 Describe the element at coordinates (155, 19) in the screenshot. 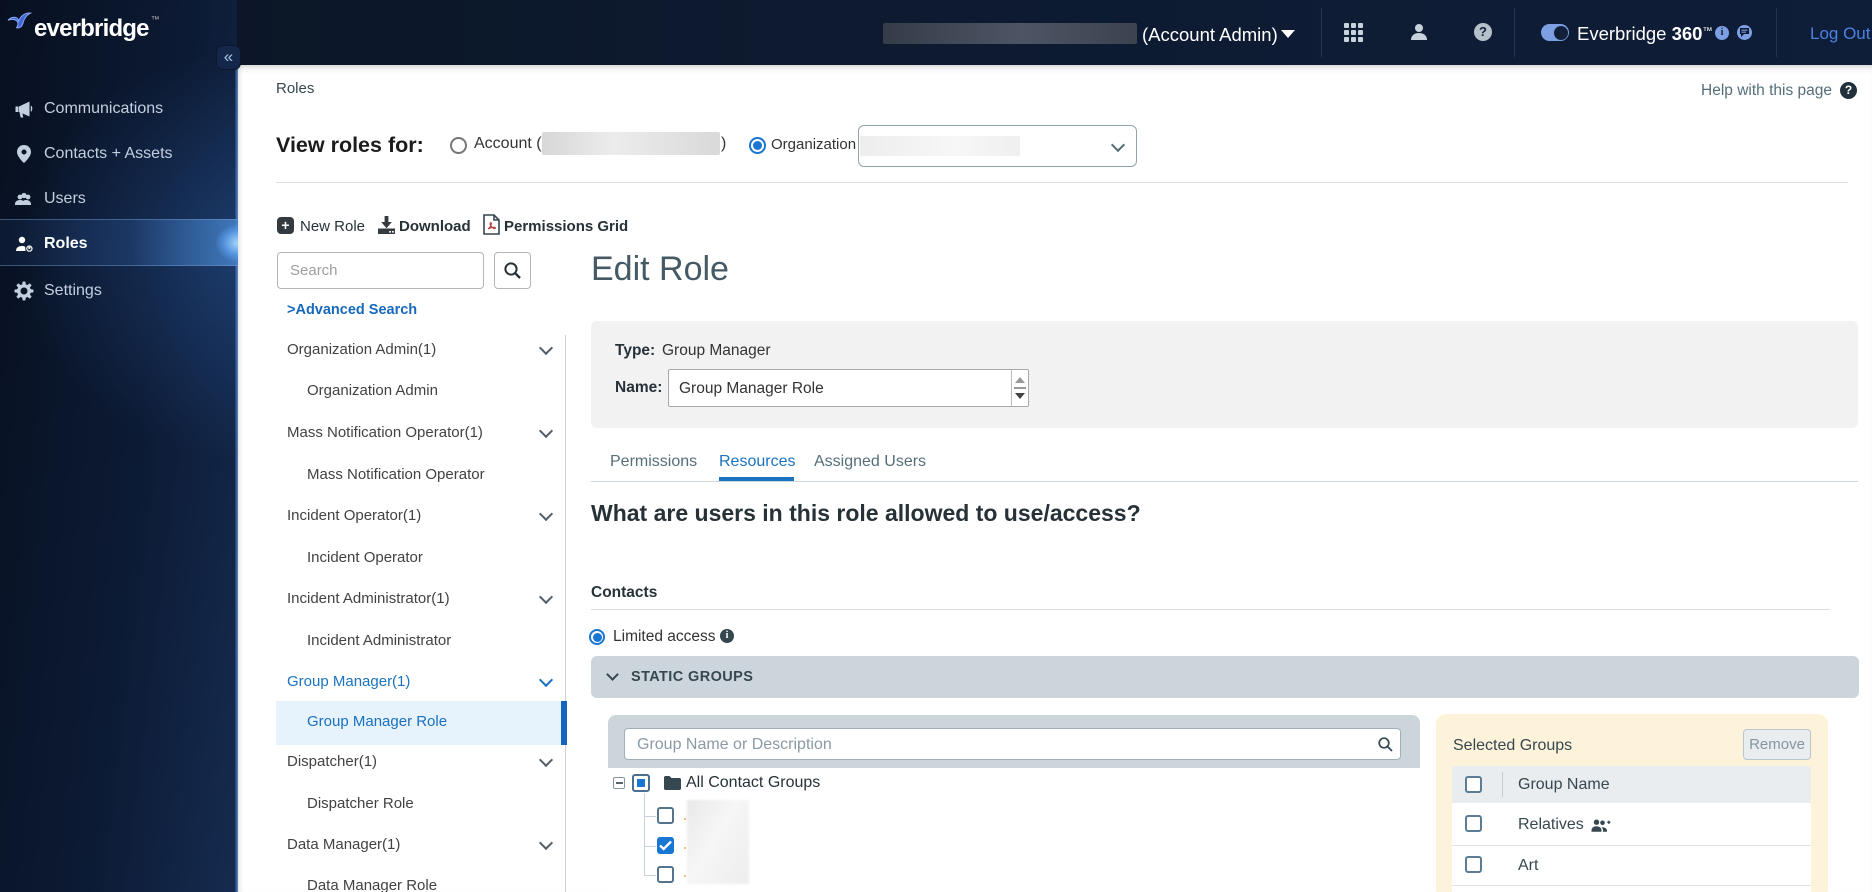

I see `svg-text: ™` at that location.